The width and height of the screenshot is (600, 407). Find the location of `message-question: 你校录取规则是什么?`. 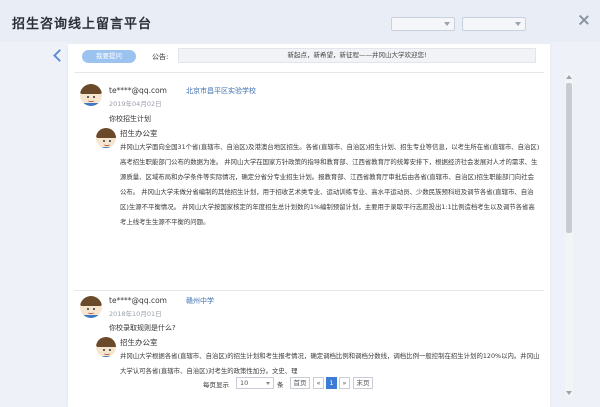

message-question: 你校录取规则是什么? is located at coordinates (142, 328).